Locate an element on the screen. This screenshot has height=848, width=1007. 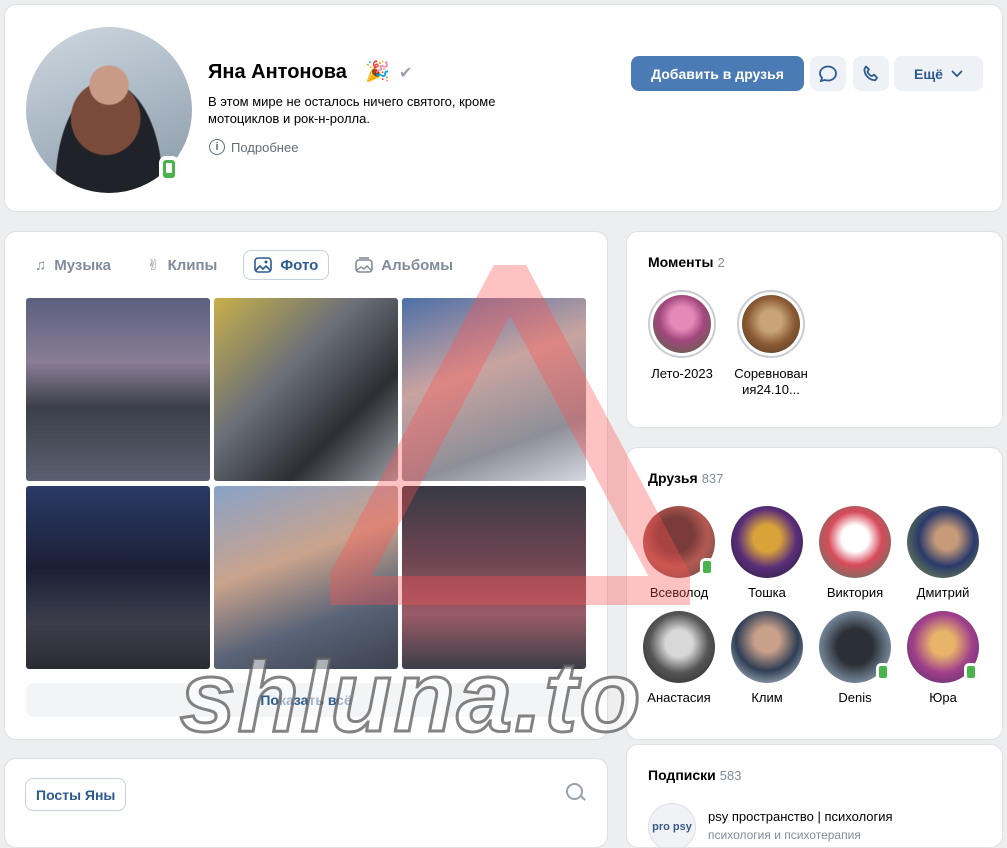
subscriptions-header: Подписки 583 is located at coordinates (694, 775).